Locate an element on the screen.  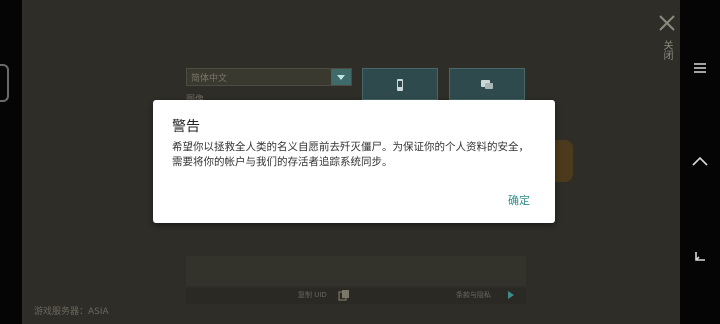
language-value: 简体中文 is located at coordinates (209, 79).